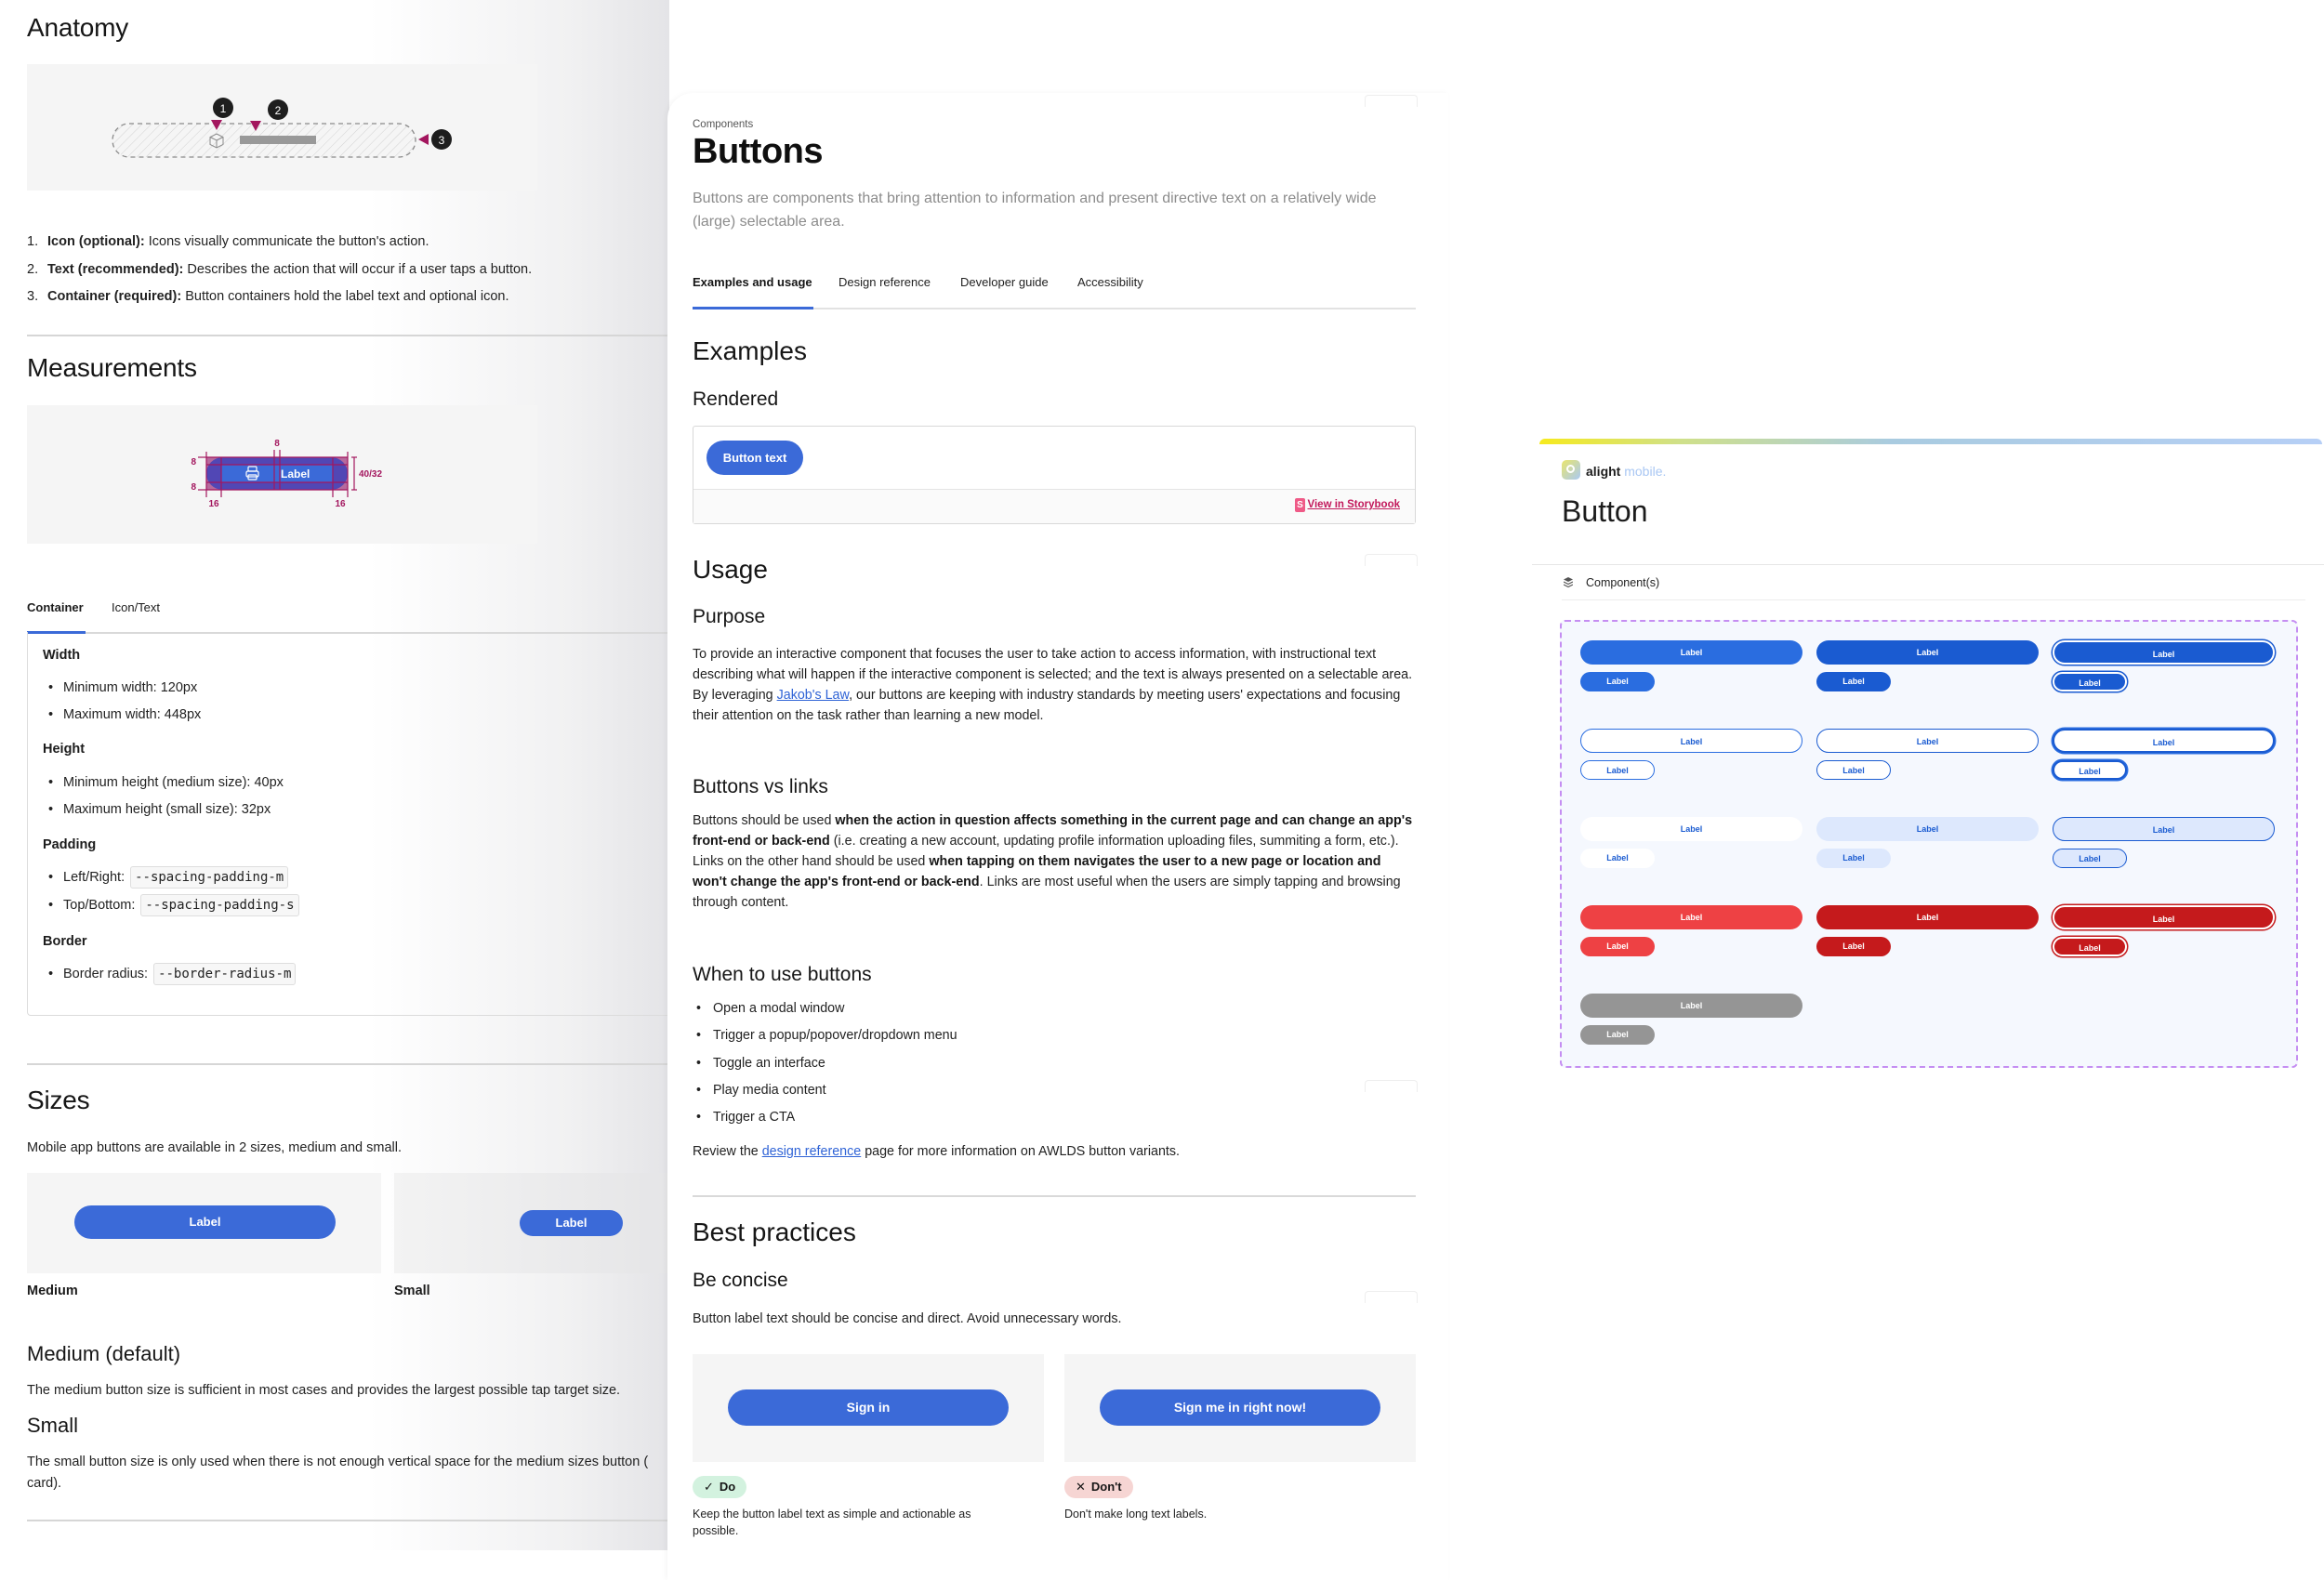 This screenshot has width=2324, height=1580. What do you see at coordinates (166, 782) in the screenshot?
I see `height-item: Minimum height (medium size): 40px` at bounding box center [166, 782].